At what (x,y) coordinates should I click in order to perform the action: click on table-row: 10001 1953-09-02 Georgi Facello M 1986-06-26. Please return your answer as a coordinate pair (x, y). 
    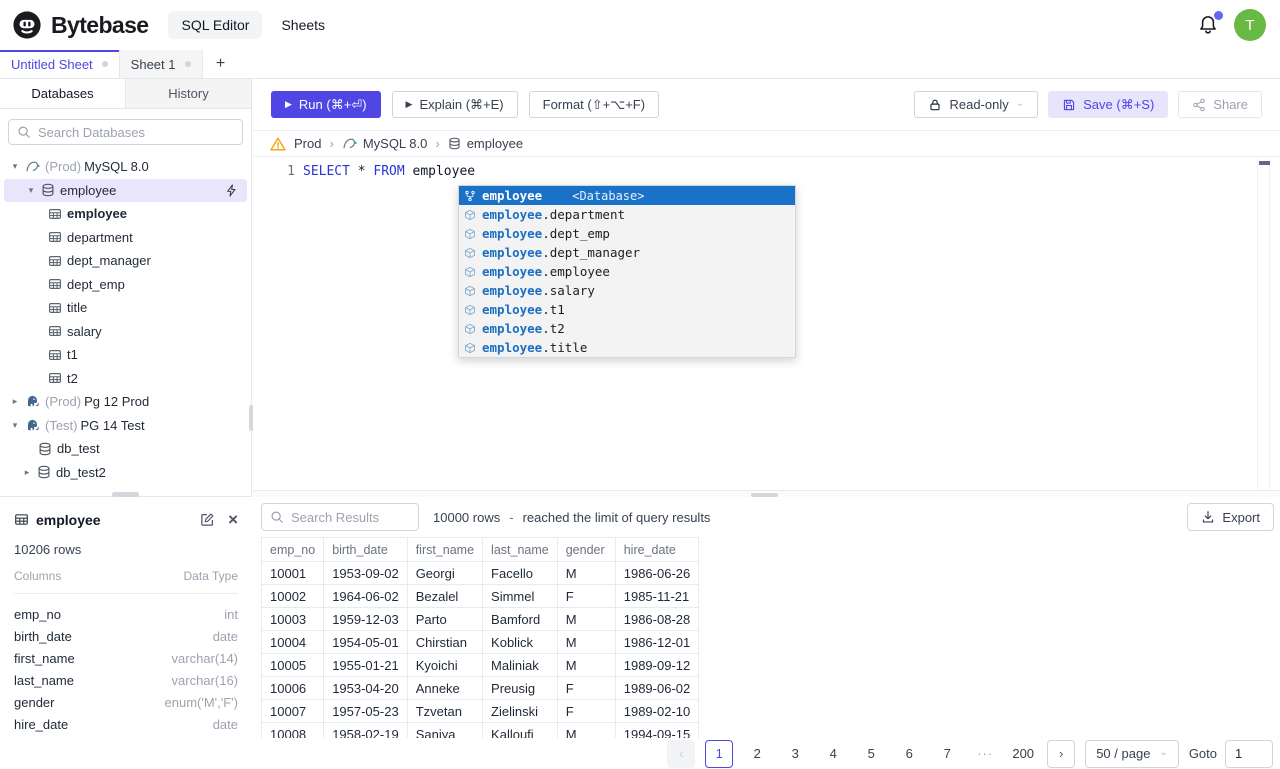
    Looking at the image, I should click on (480, 573).